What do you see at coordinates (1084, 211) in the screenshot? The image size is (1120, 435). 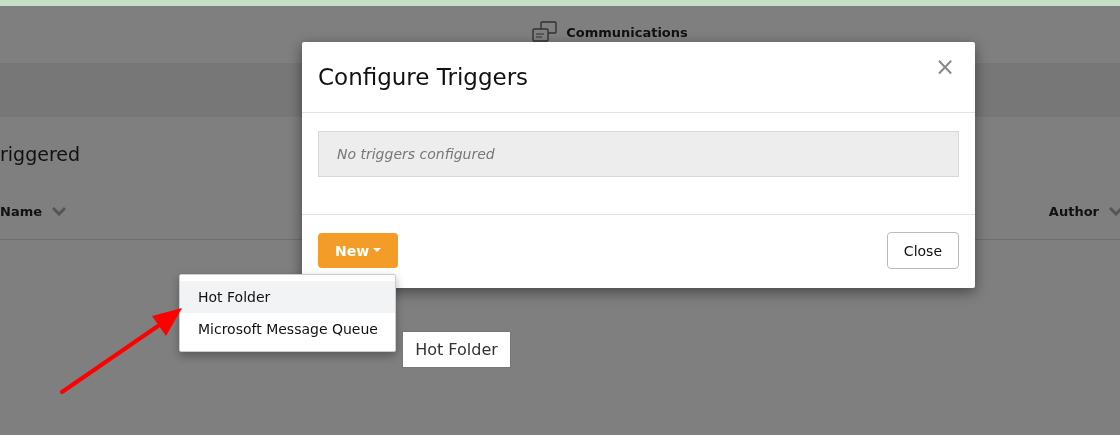 I see `column-header: Author` at bounding box center [1084, 211].